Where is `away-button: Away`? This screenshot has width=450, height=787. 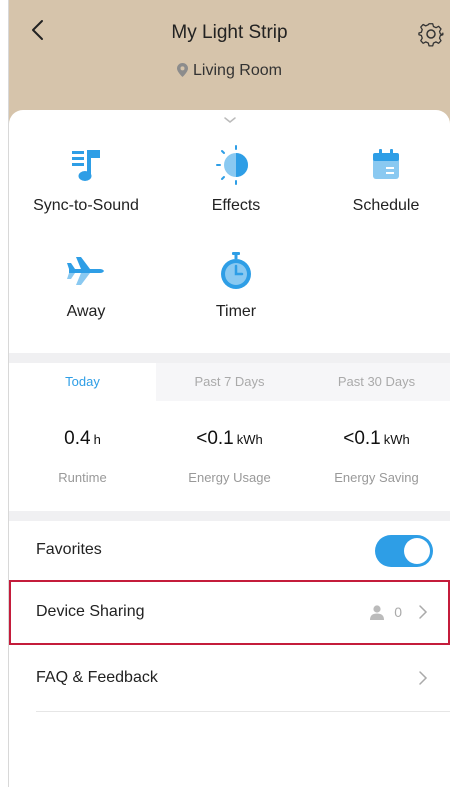 away-button: Away is located at coordinates (86, 286).